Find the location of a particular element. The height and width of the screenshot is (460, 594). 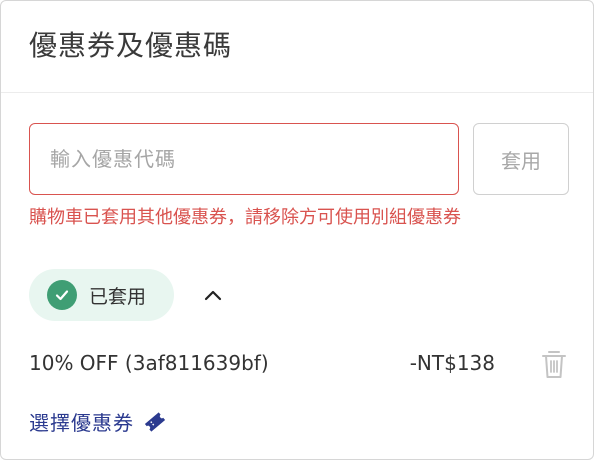

panel-title: 優惠券及優惠碼 is located at coordinates (131, 45).